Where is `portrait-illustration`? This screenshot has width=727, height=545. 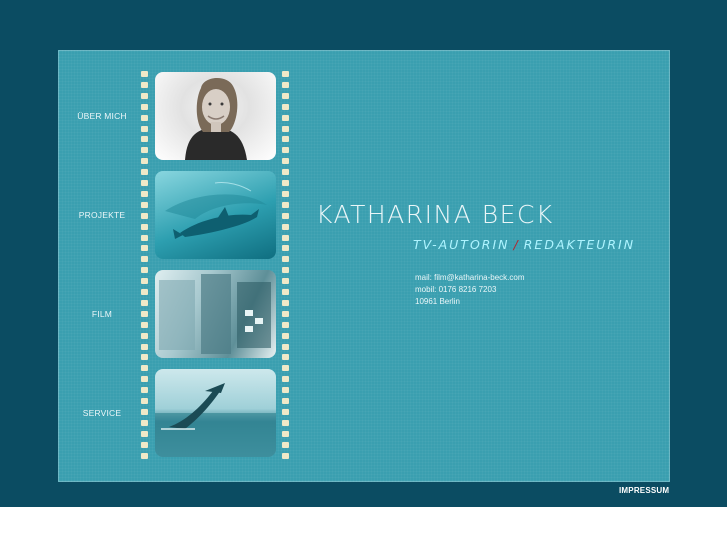
portrait-illustration is located at coordinates (216, 118).